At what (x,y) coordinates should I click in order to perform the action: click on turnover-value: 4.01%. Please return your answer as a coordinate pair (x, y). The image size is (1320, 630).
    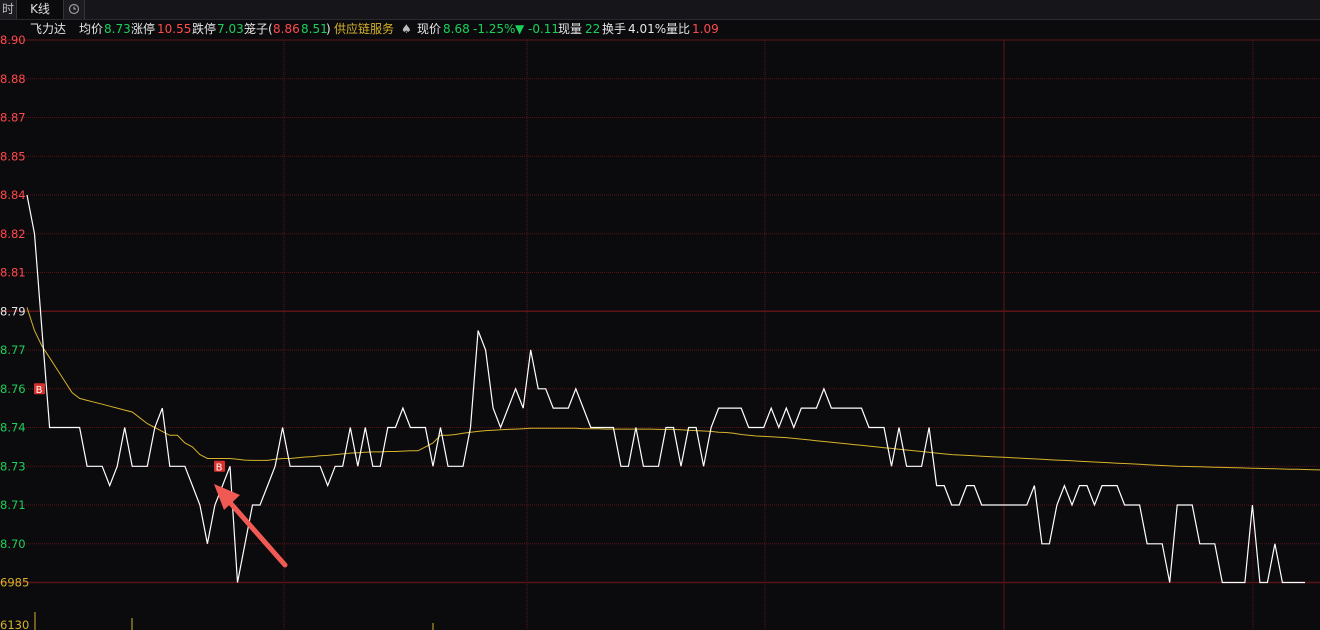
    Looking at the image, I should click on (647, 29).